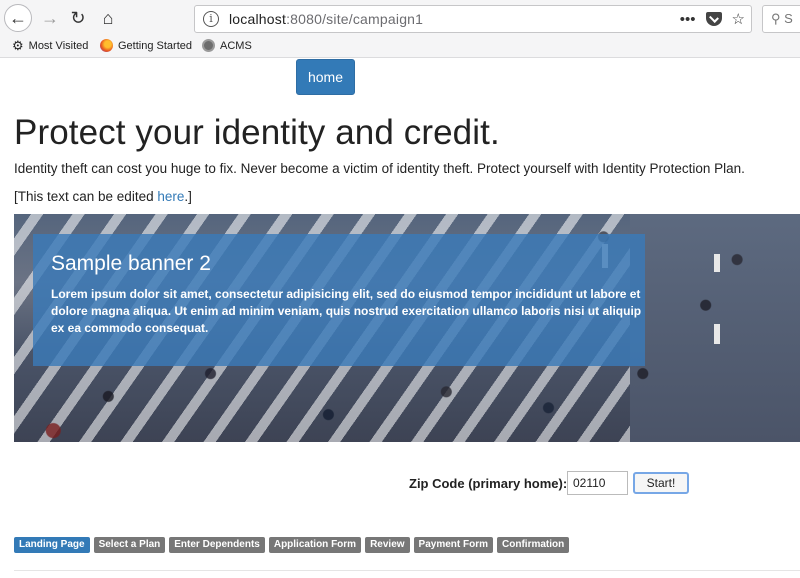  Describe the element at coordinates (170, 196) in the screenshot. I see `edit-here-link: here` at that location.